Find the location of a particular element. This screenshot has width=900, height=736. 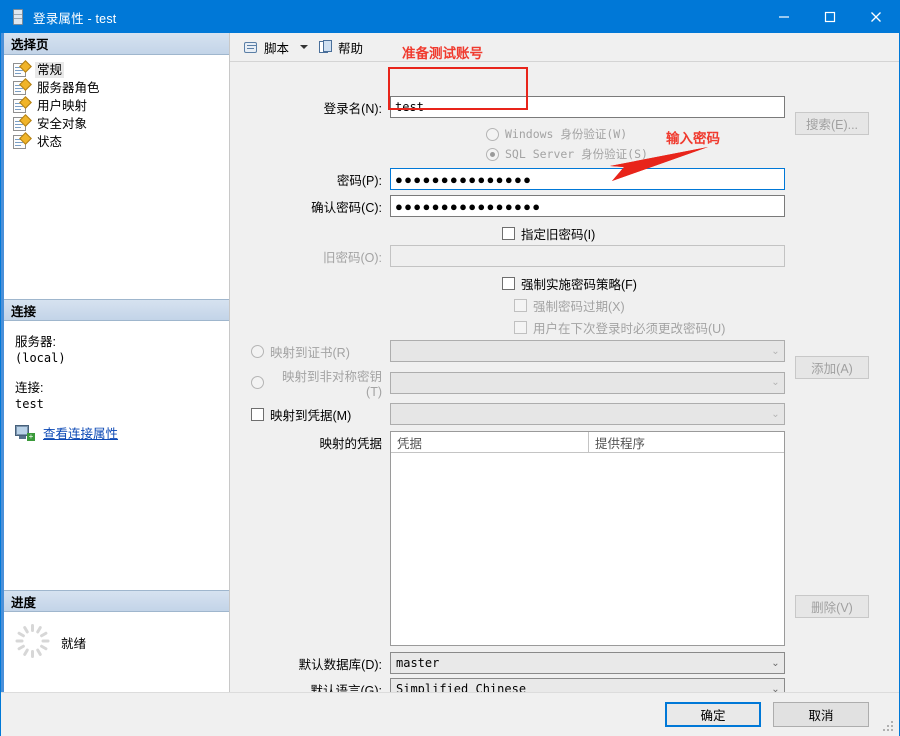

script-button: 脚本 is located at coordinates (266, 47).